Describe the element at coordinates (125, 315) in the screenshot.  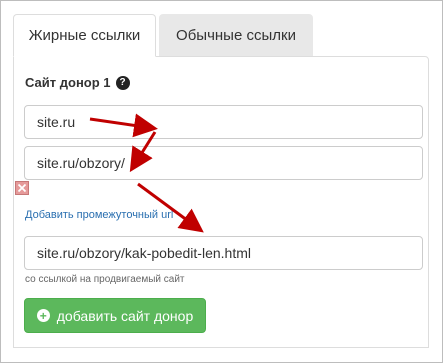
I see `add-donor-button-label: добавить сайт донор` at that location.